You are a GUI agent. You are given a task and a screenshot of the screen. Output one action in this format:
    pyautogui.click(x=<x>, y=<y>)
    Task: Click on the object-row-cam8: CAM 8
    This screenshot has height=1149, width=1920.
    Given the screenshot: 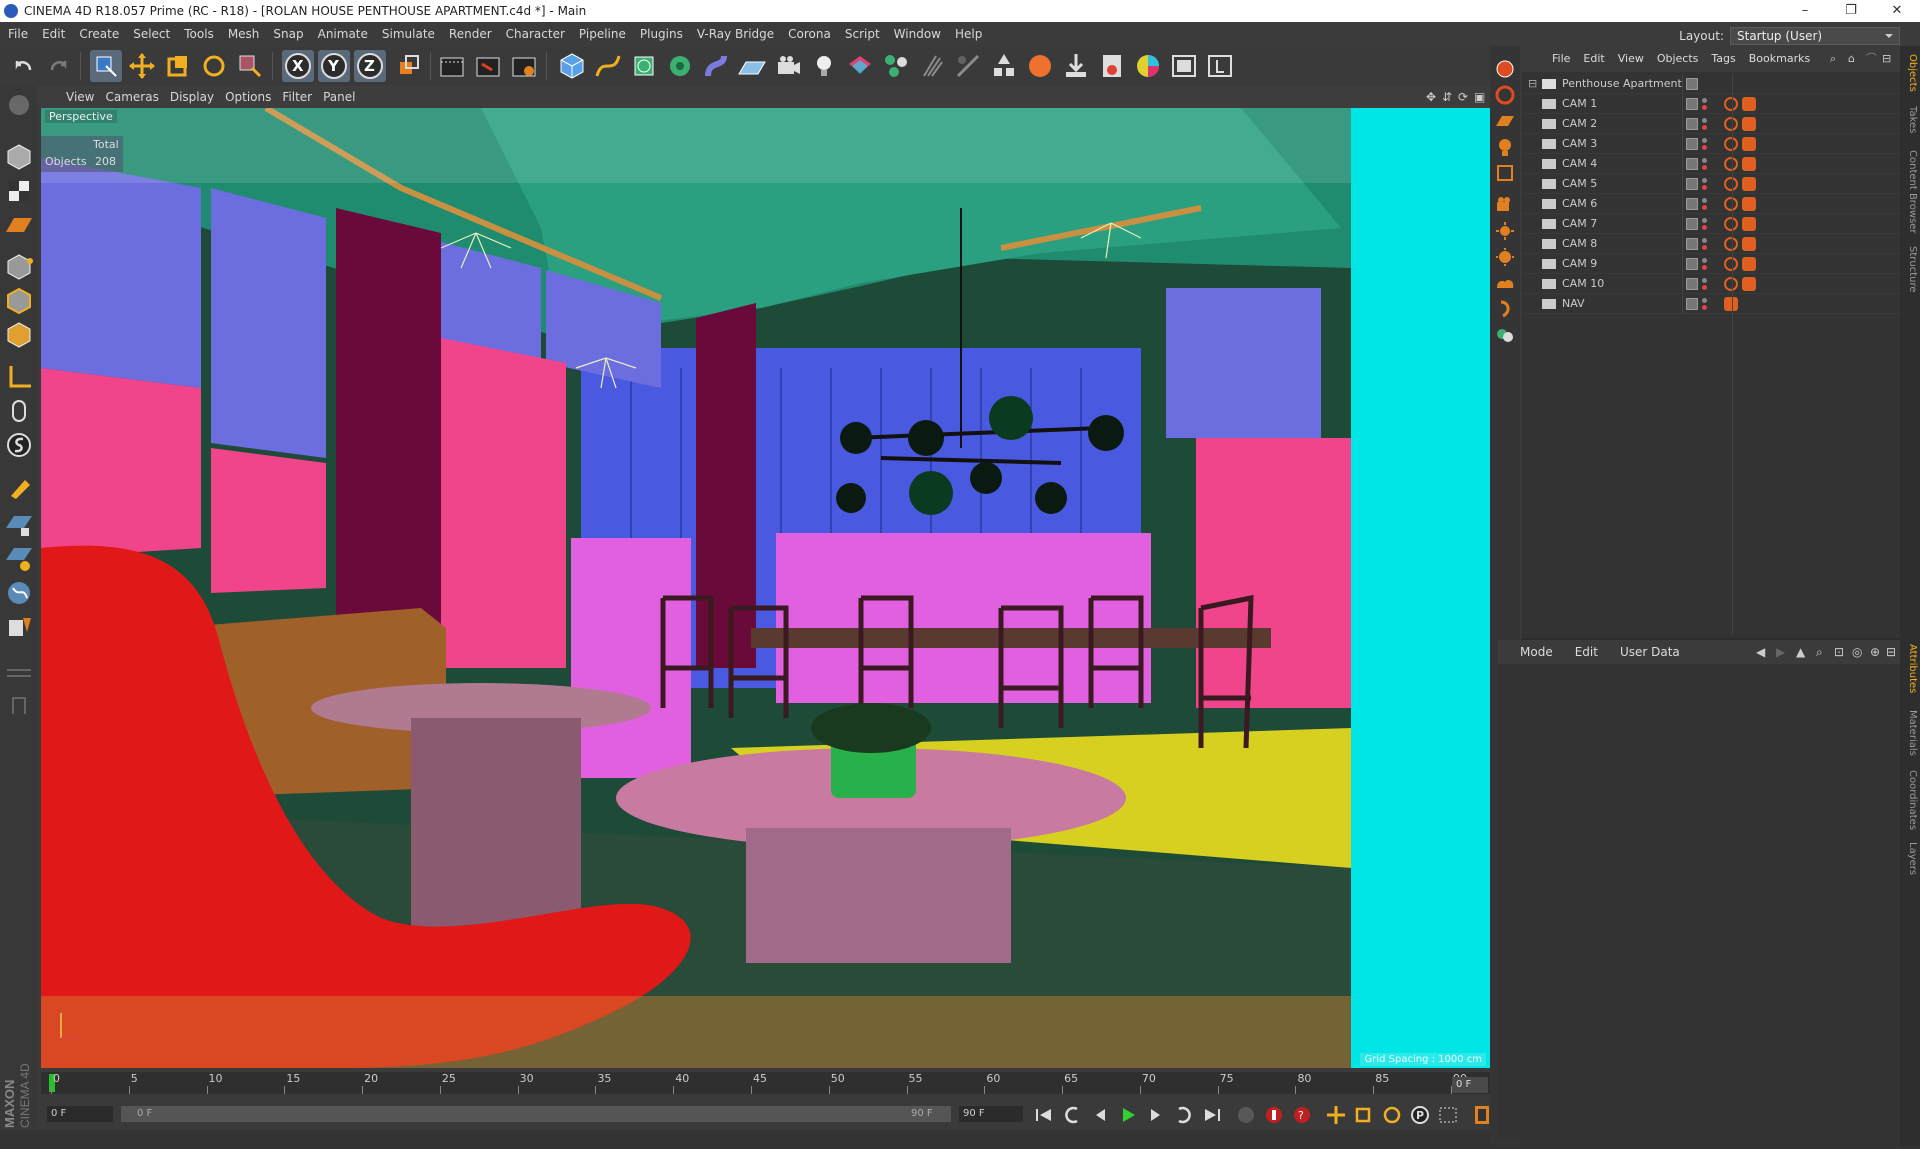 What is the action you would take?
    pyautogui.click(x=1711, y=244)
    